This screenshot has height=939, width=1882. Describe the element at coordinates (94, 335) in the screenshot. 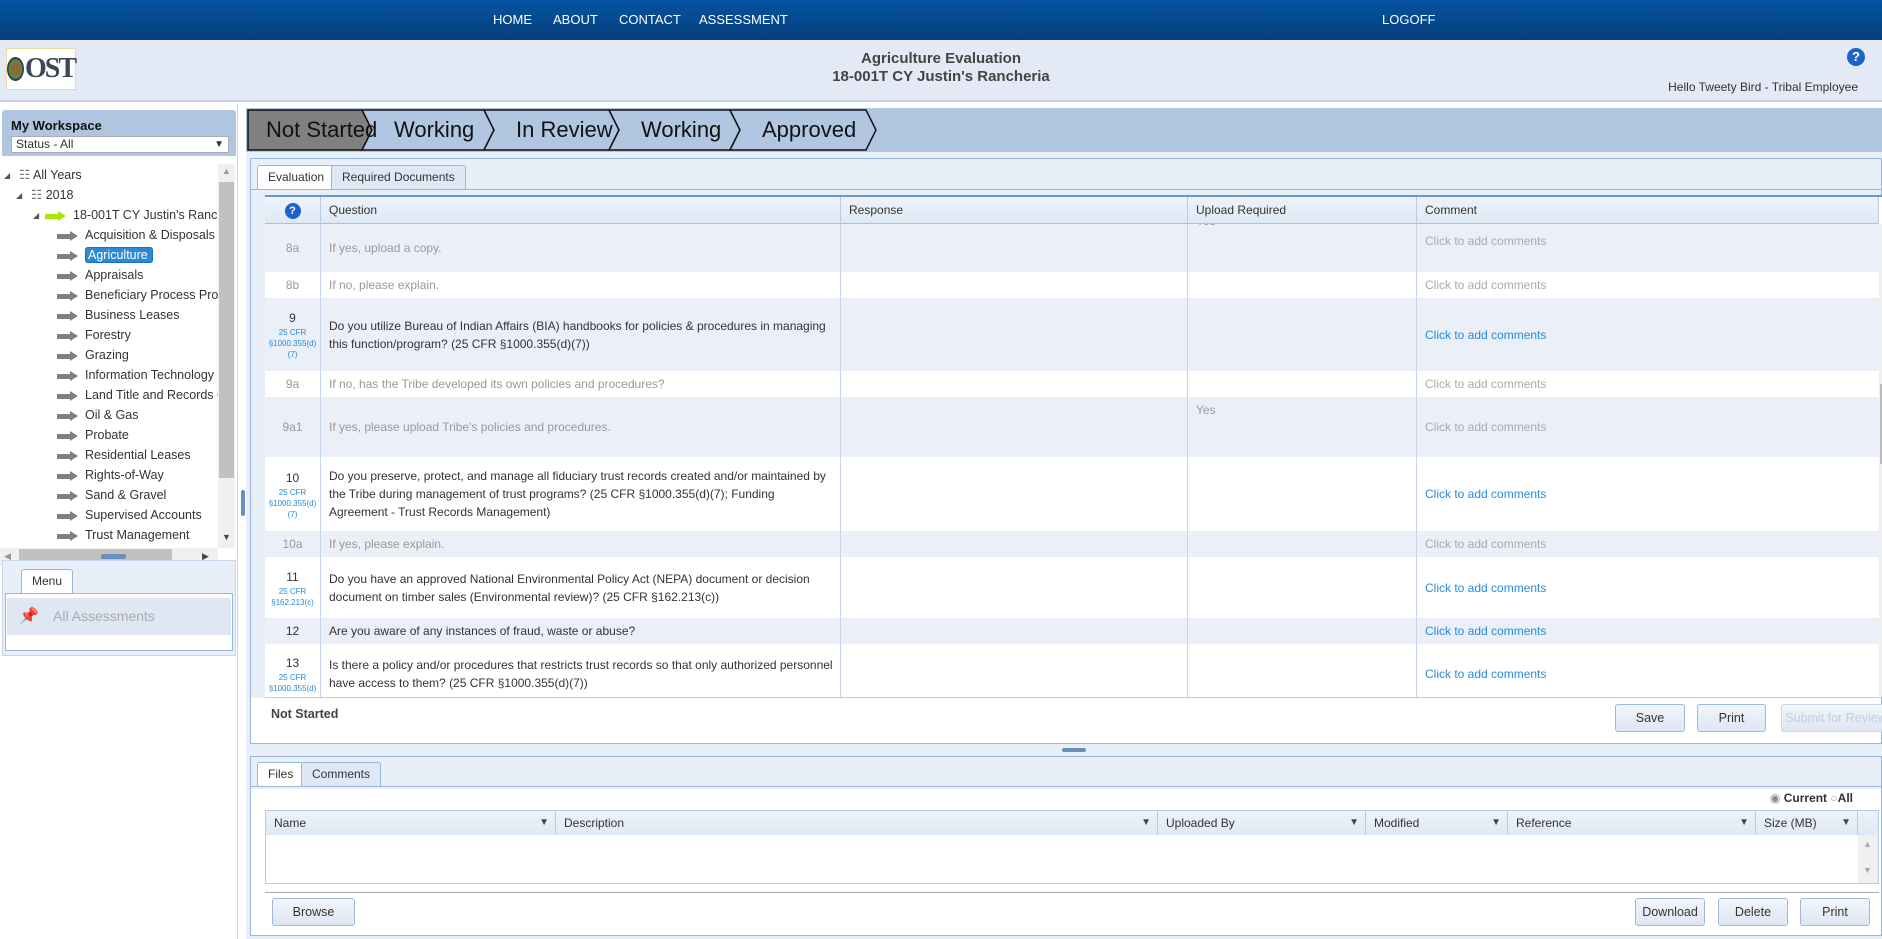

I see `tree-node-forestry: Forestry` at that location.